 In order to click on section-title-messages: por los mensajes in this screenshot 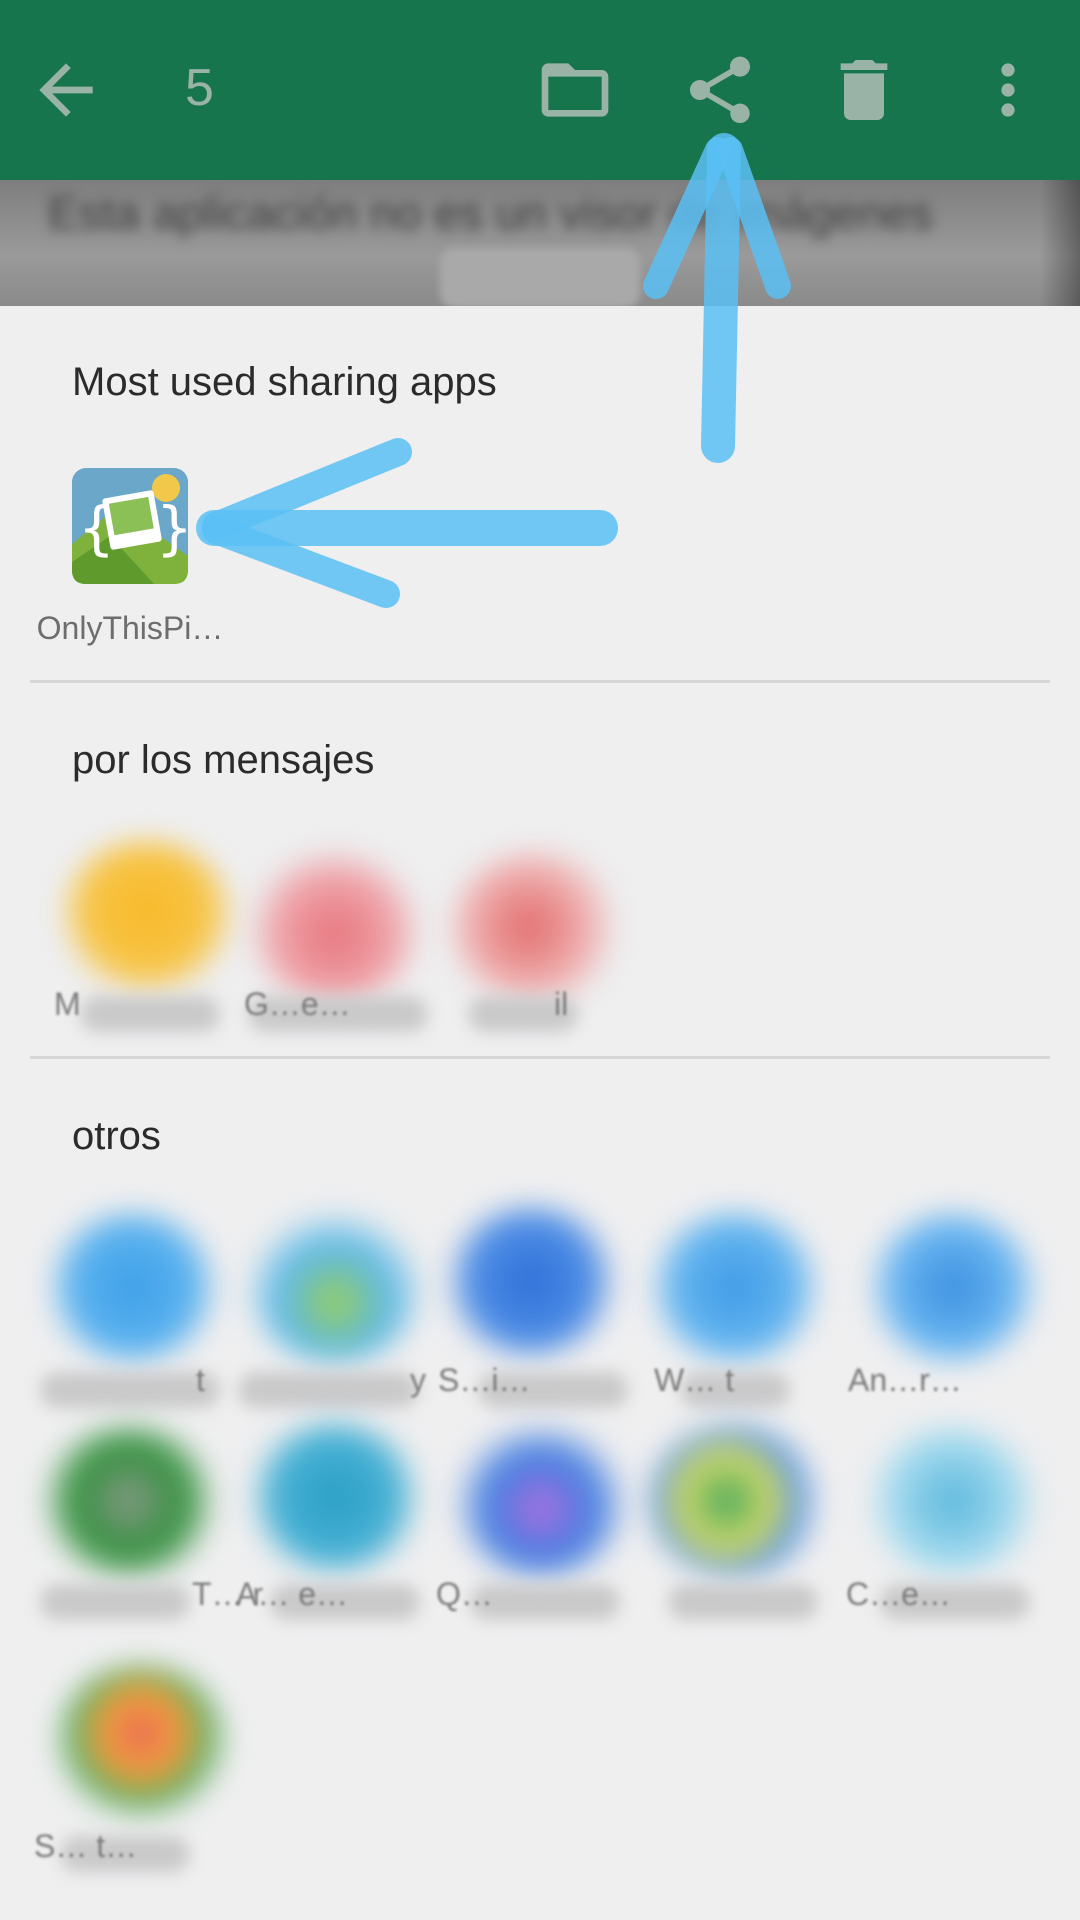, I will do `click(223, 760)`.